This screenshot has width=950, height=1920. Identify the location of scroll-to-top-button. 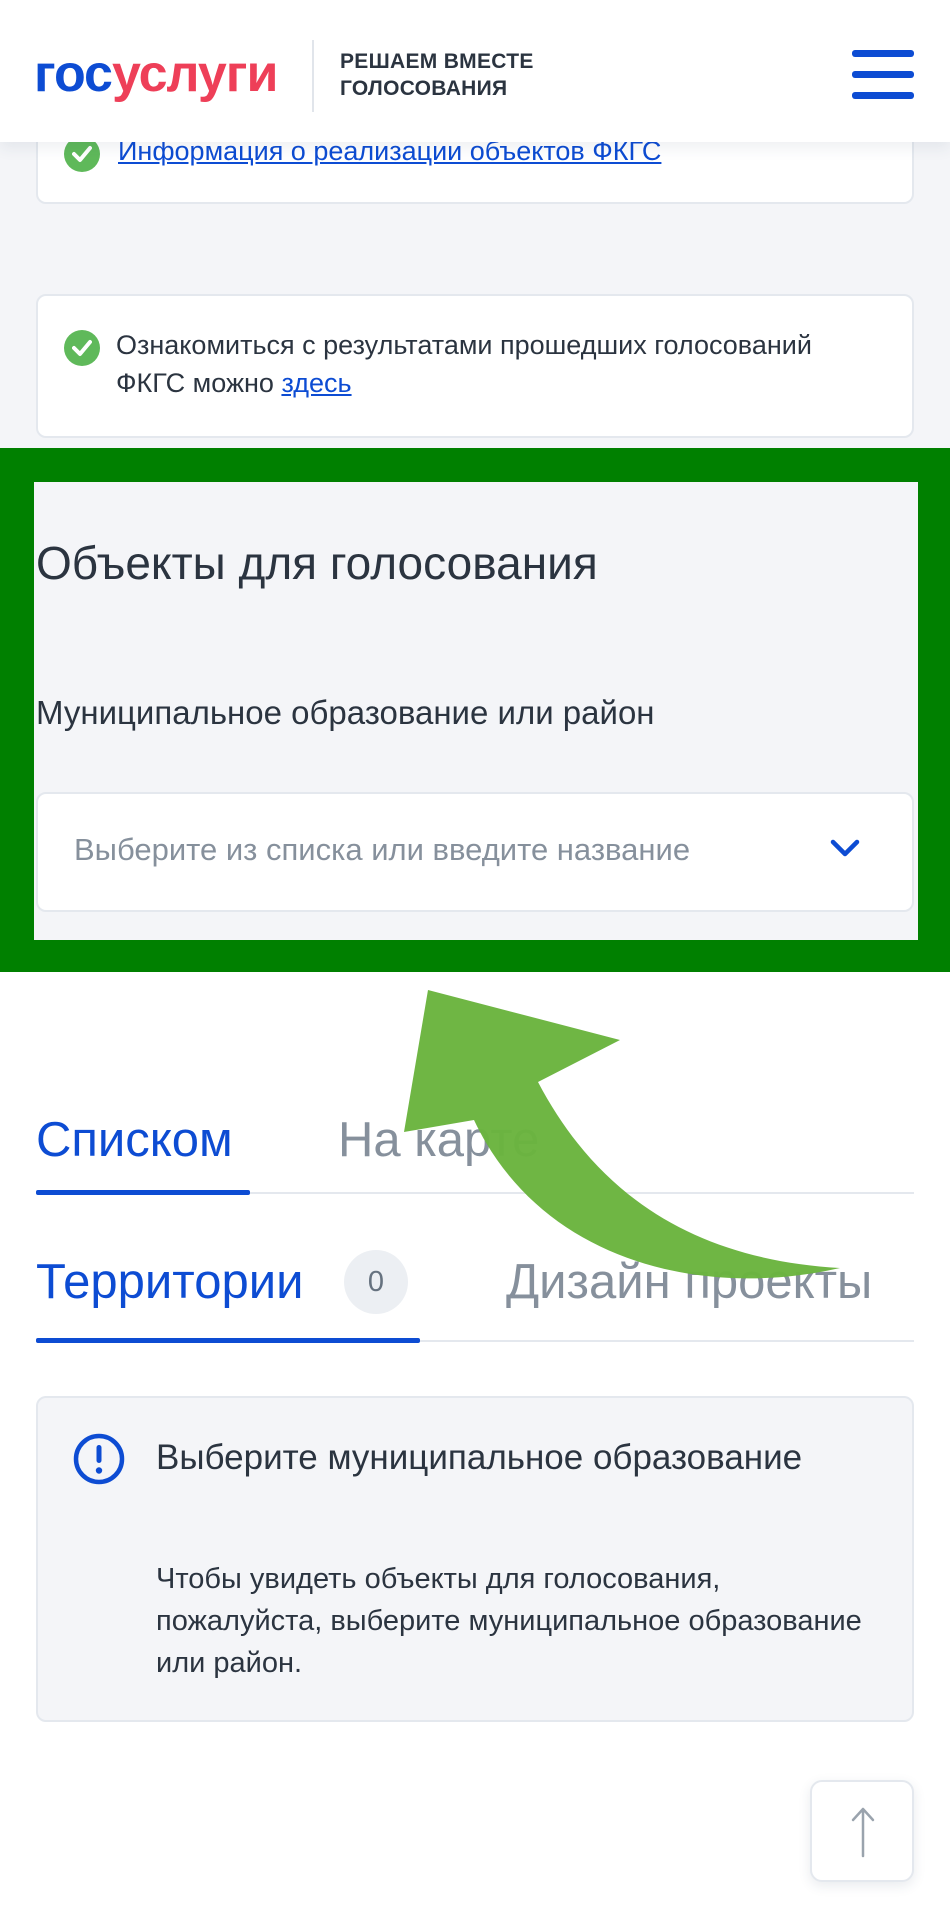
(862, 1831).